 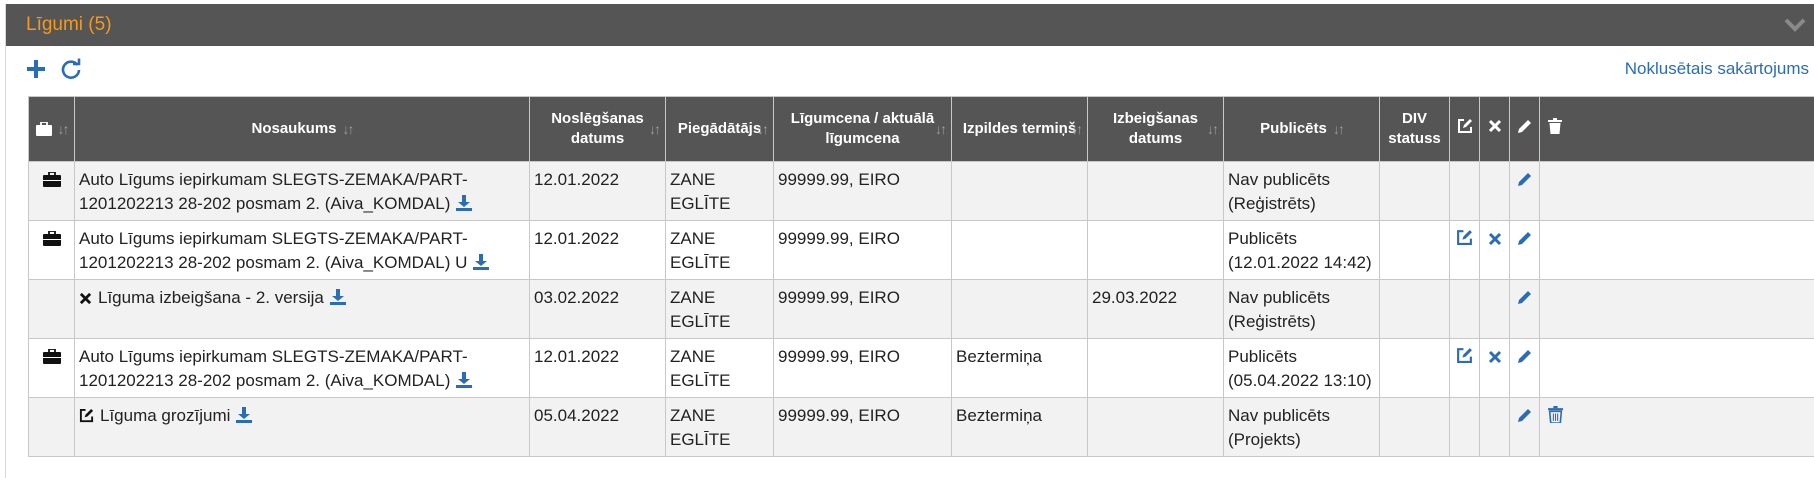 What do you see at coordinates (302, 309) in the screenshot?
I see `name-cell: Līguma izbeigšana - 2. versija` at bounding box center [302, 309].